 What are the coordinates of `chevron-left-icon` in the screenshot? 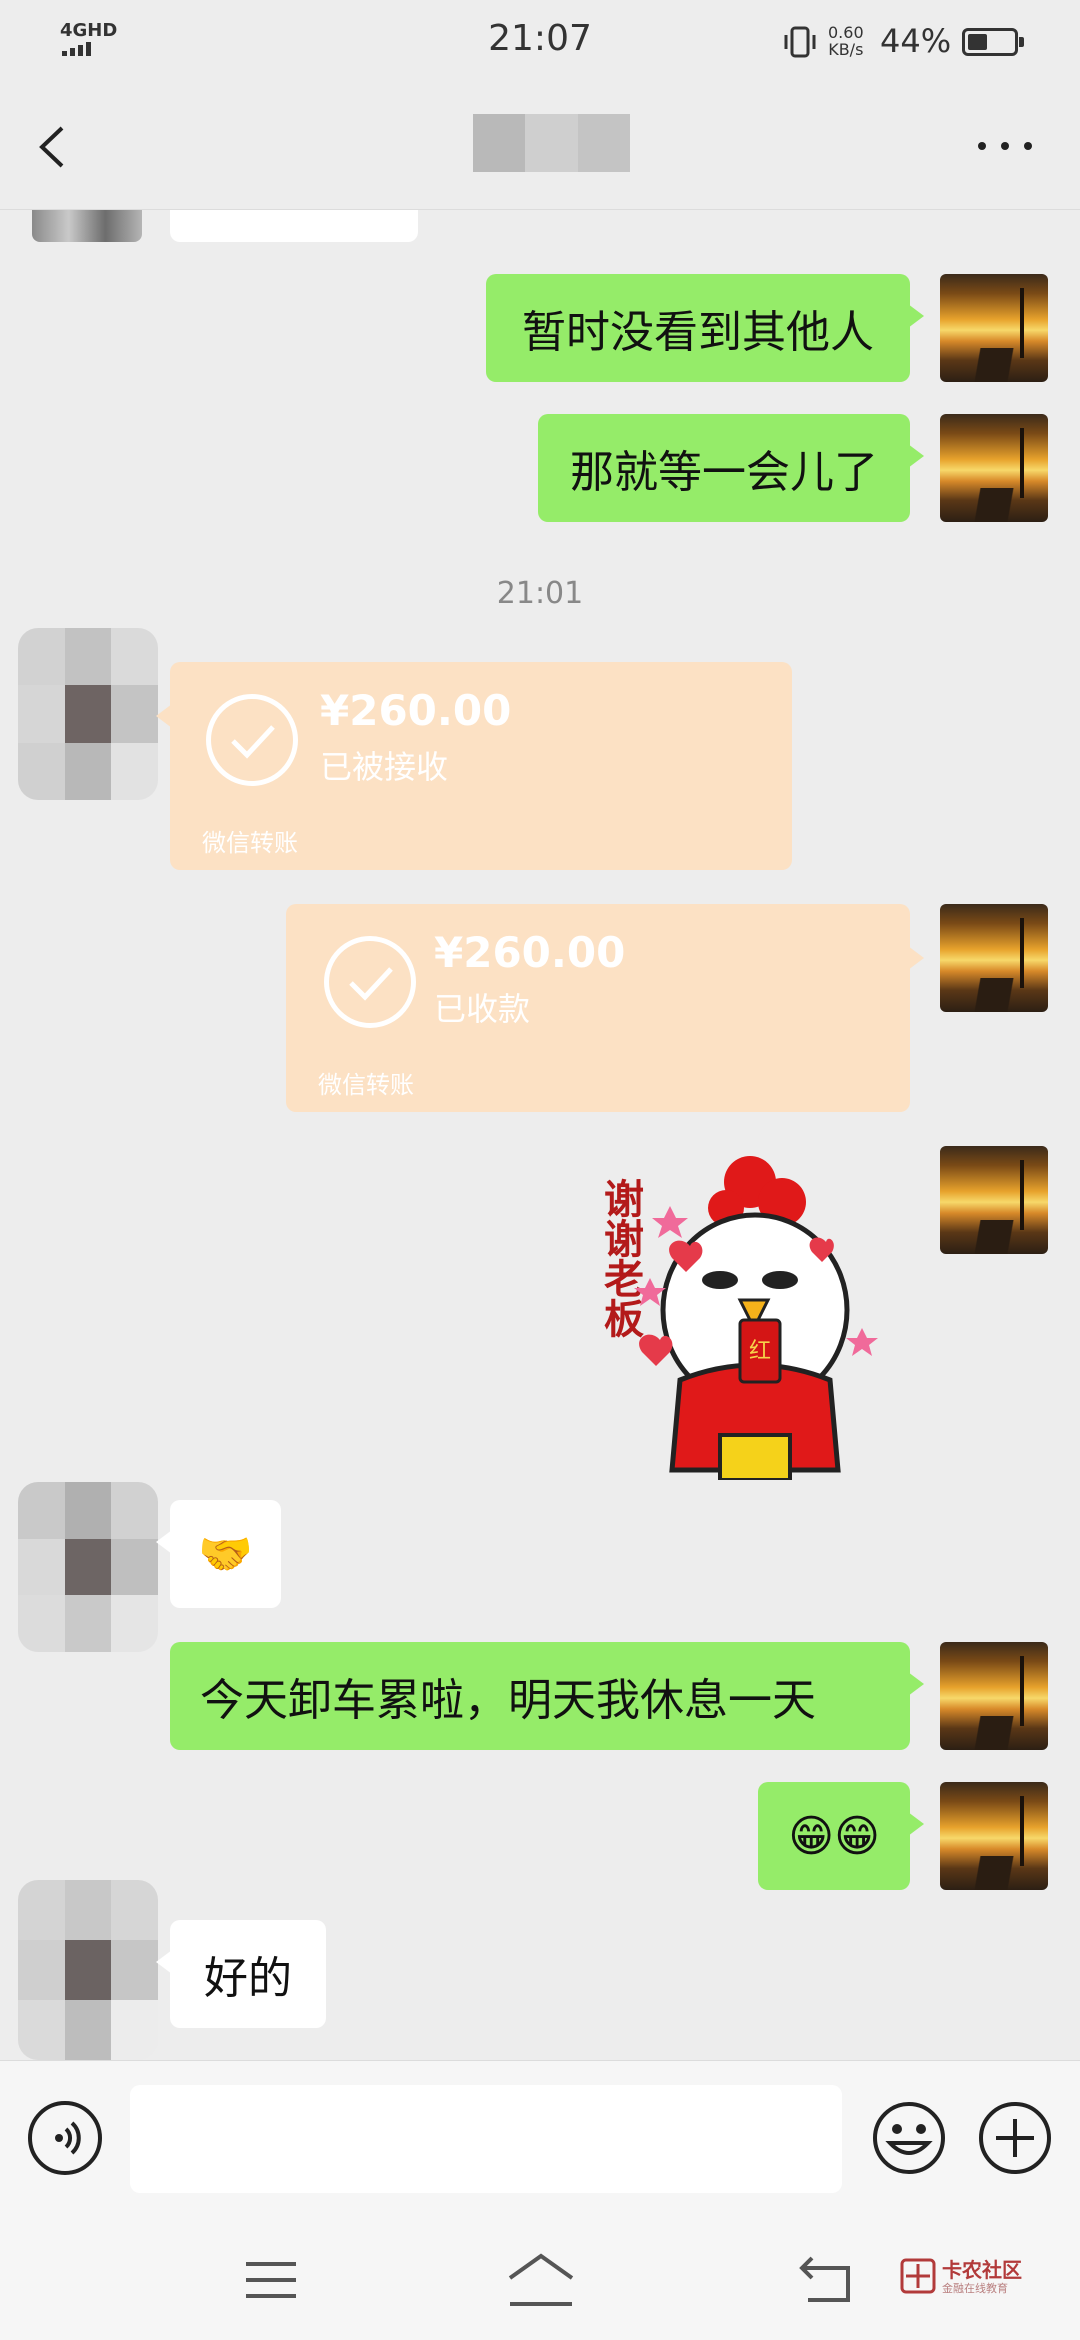 It's located at (55, 147).